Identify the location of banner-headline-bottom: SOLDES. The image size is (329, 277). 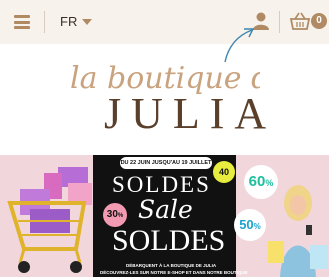
(169, 240).